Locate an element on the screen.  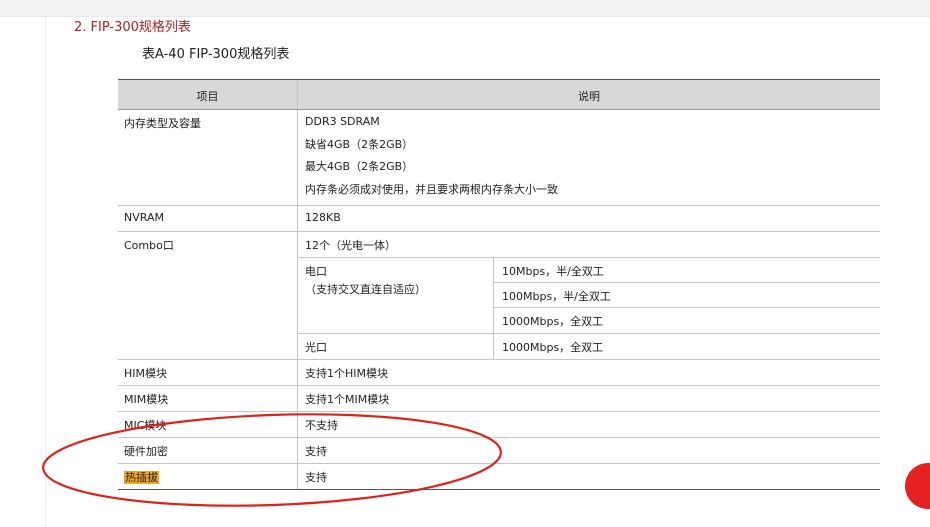
memory-line: 缺省4GB（2条2GB） is located at coordinates (359, 144).